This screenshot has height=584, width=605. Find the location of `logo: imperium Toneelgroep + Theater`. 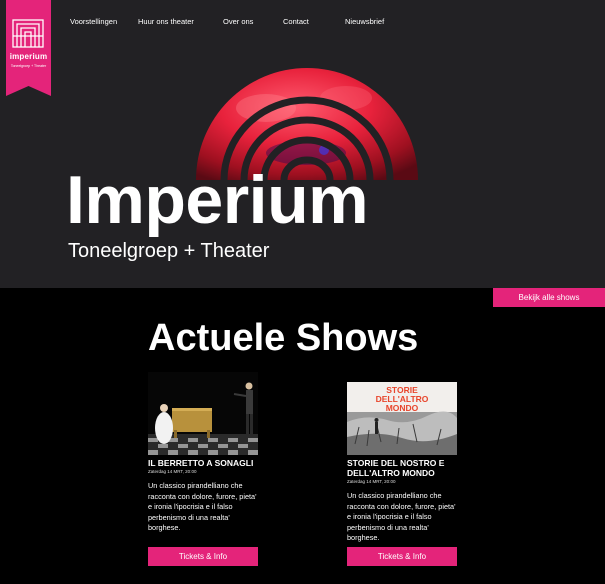

logo: imperium Toneelgroep + Theater is located at coordinates (28, 48).